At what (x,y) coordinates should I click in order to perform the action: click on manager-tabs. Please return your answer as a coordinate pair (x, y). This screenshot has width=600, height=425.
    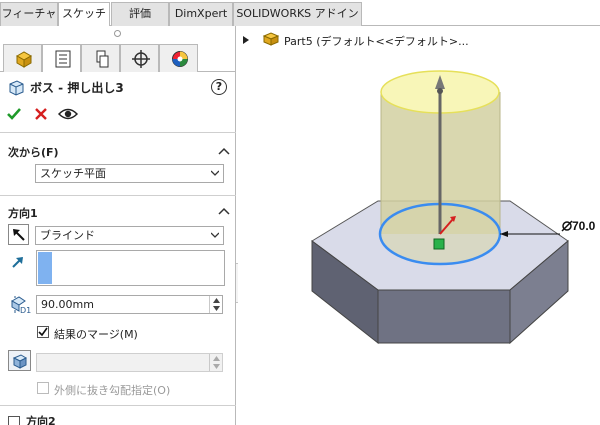
    Looking at the image, I should click on (118, 58).